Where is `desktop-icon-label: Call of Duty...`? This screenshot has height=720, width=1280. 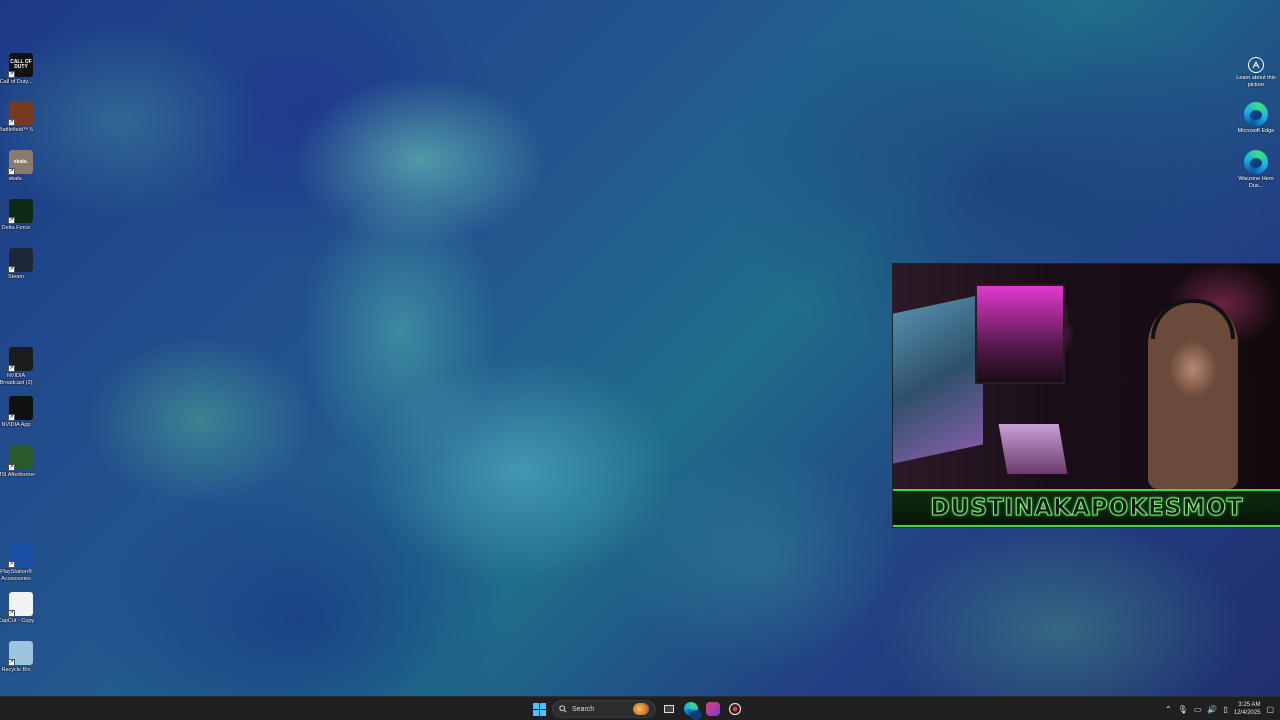
desktop-icon-label: Call of Duty... is located at coordinates (16, 82).